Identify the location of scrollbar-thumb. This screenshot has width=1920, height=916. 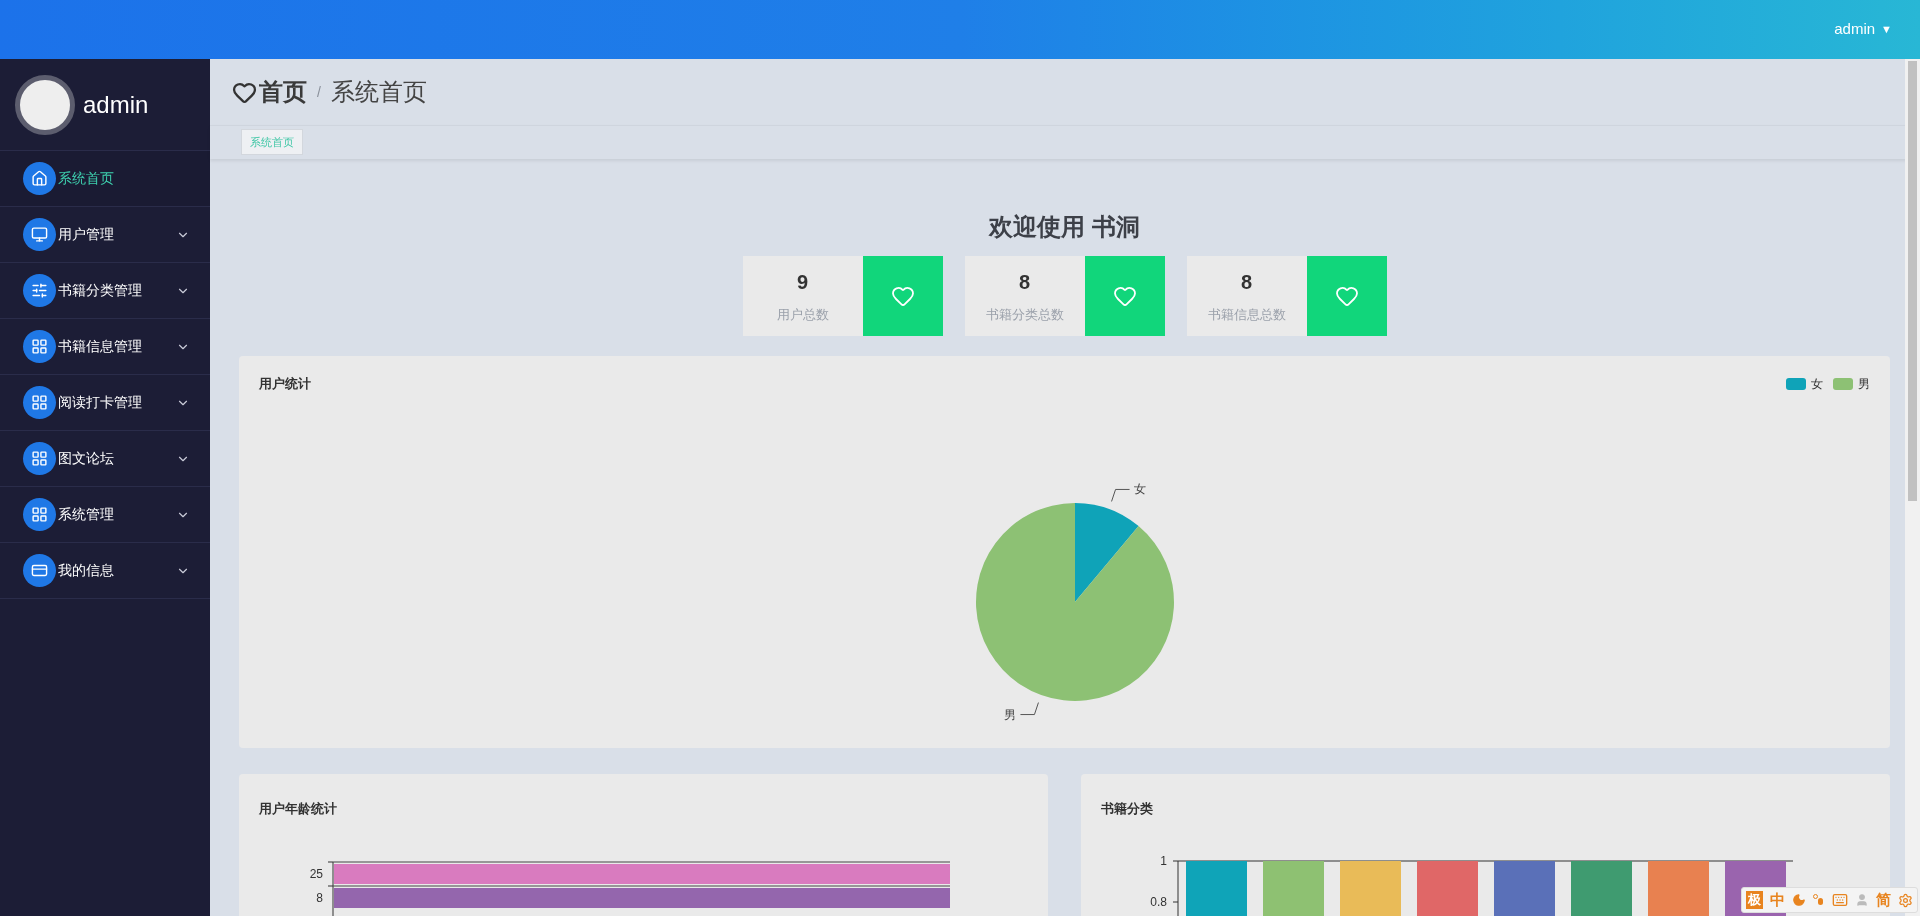
(1912, 281).